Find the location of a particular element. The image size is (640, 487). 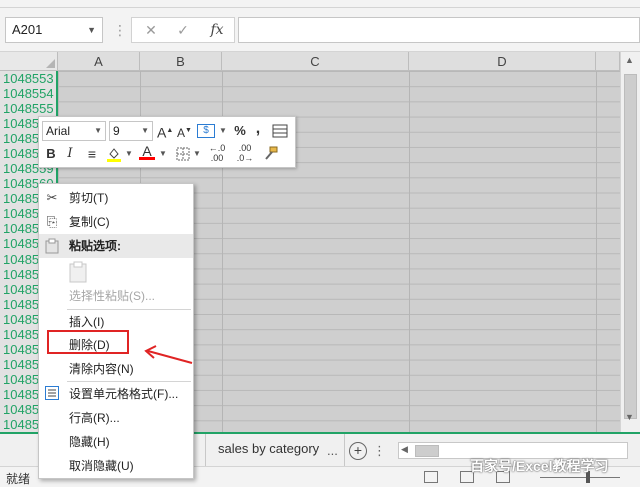

menu-paste-options-header: 粘贴选项: is located at coordinates (116, 246).